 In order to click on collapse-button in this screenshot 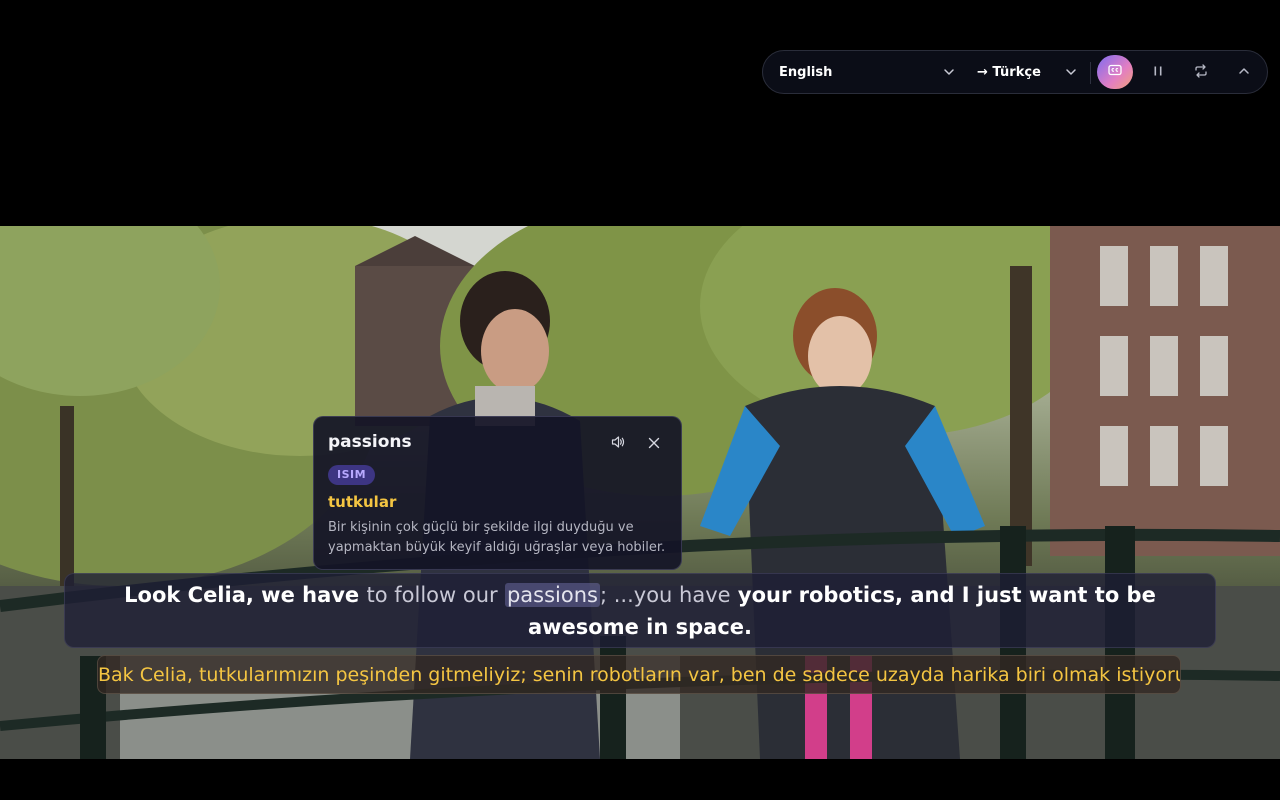, I will do `click(1244, 73)`.